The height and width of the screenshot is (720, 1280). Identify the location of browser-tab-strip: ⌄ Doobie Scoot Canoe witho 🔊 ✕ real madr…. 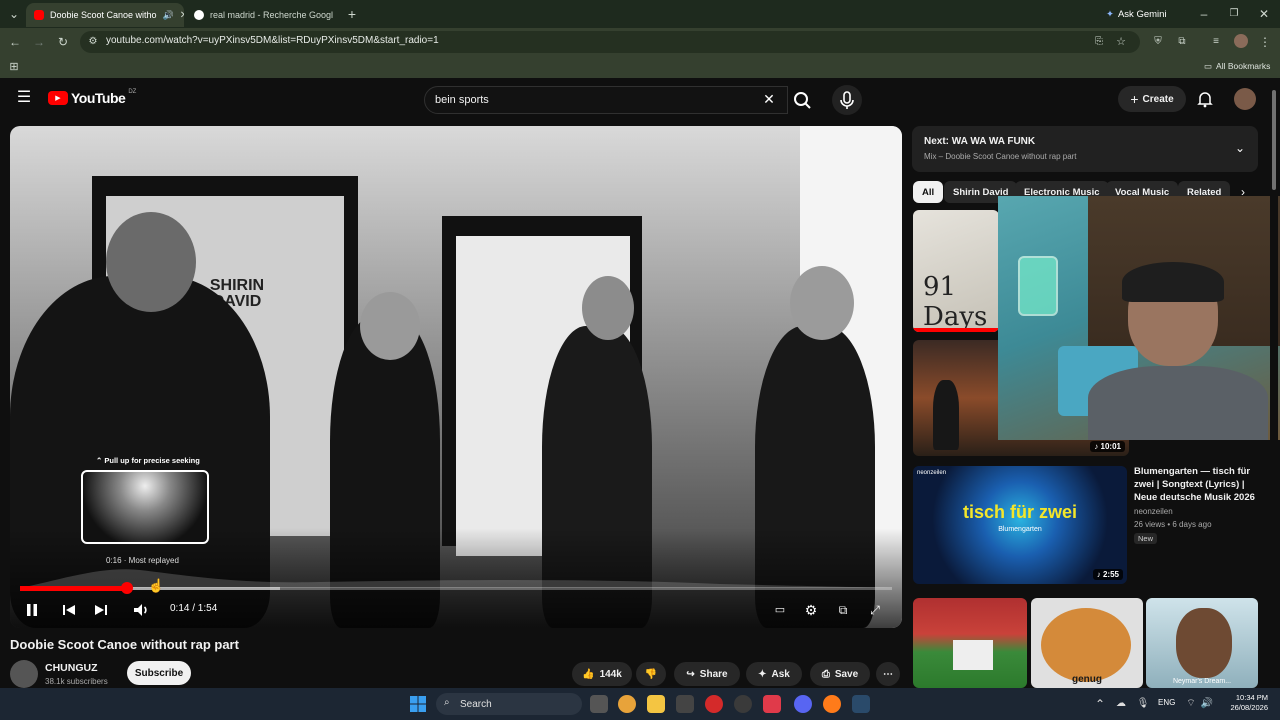
(640, 14).